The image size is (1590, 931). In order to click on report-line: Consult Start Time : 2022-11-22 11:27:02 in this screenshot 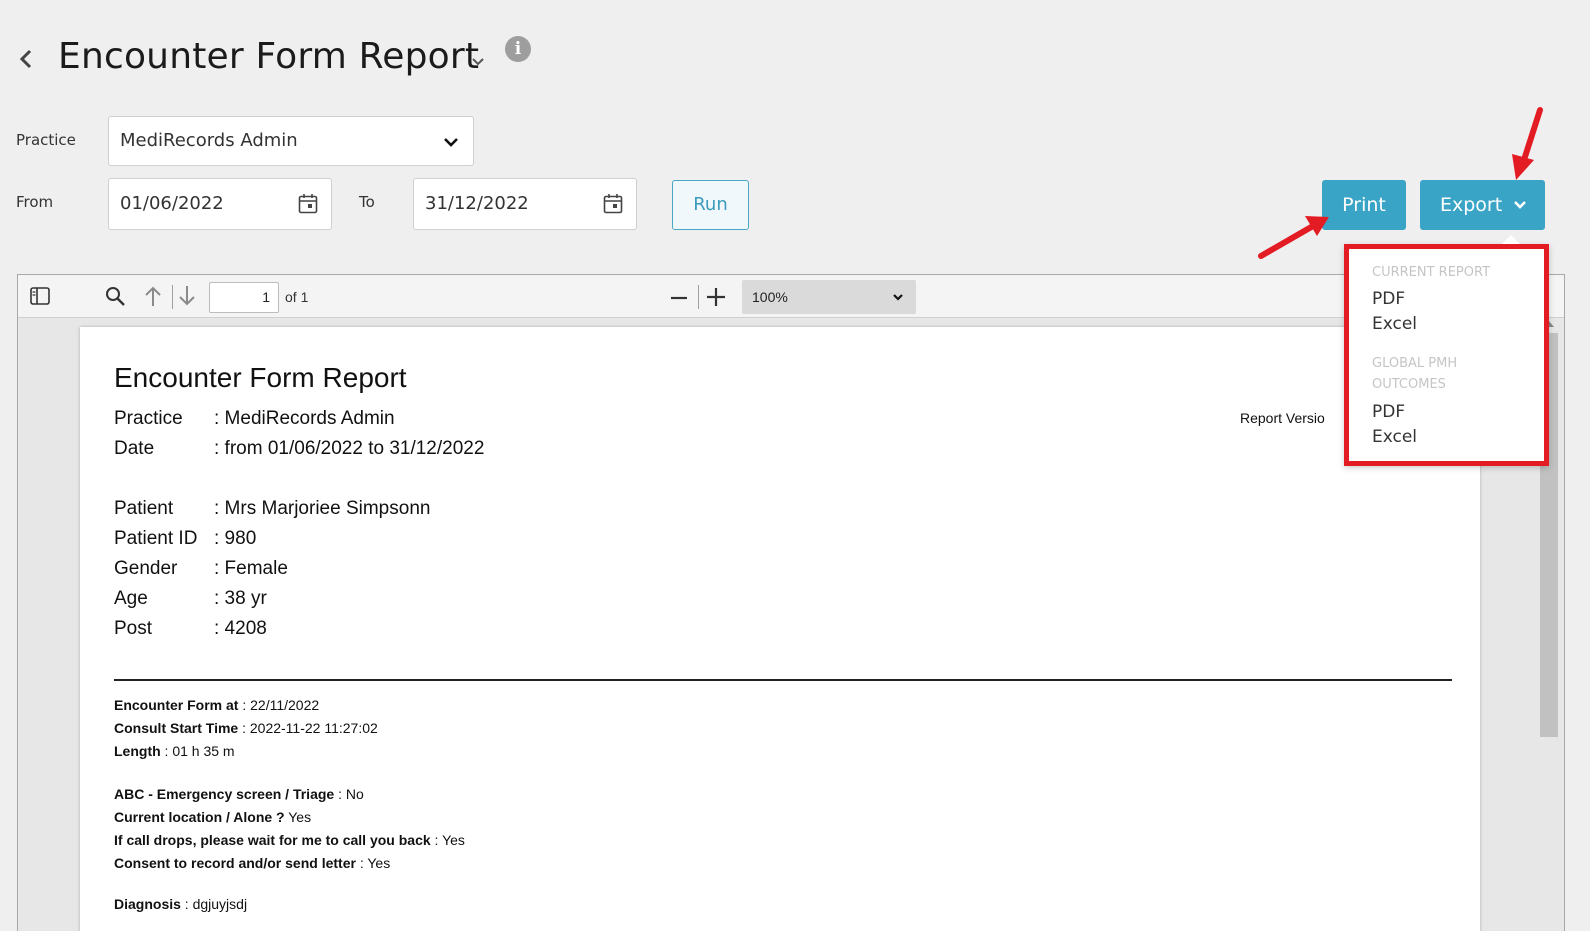, I will do `click(246, 728)`.